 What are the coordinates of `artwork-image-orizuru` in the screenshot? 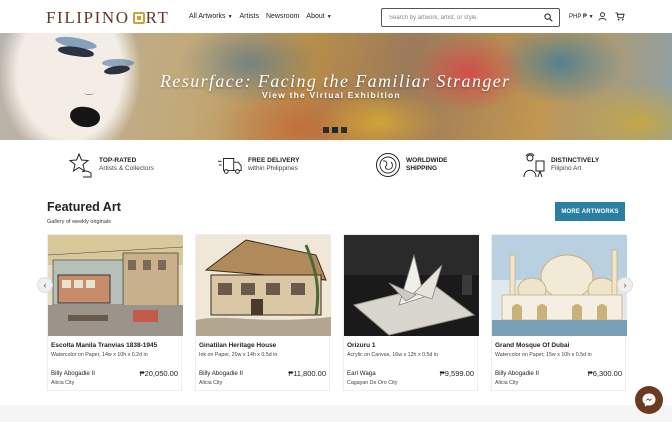 It's located at (411, 285).